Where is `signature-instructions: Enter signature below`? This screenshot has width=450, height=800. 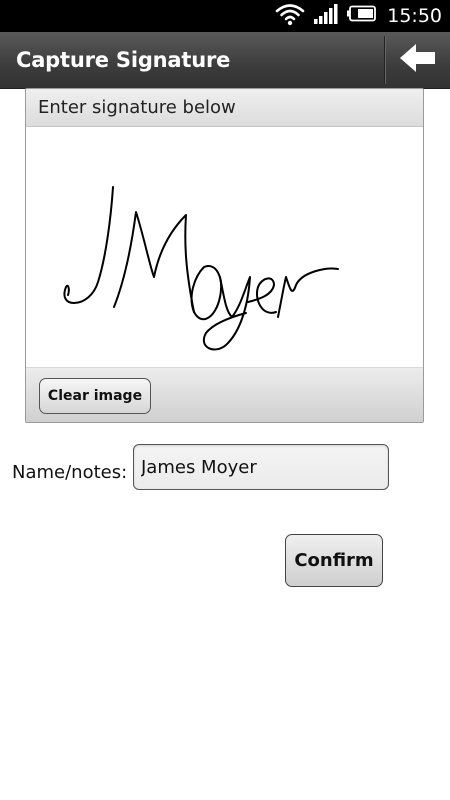 signature-instructions: Enter signature below is located at coordinates (137, 107).